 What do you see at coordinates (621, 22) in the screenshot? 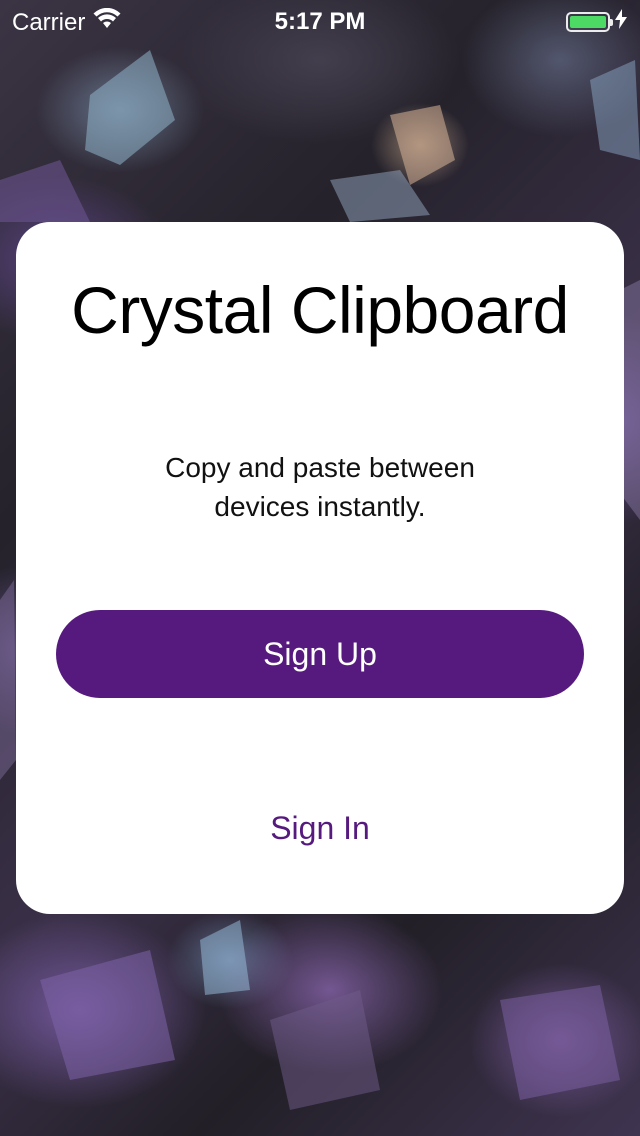
I see `charging-bolt-icon` at bounding box center [621, 22].